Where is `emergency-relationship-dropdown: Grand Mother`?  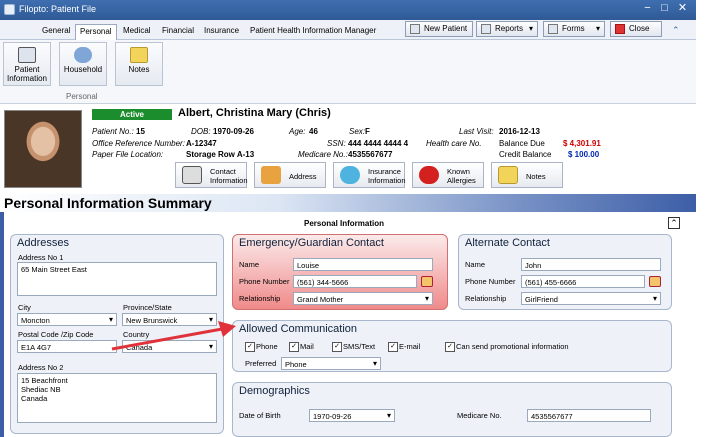
emergency-relationship-dropdown: Grand Mother is located at coordinates (363, 298).